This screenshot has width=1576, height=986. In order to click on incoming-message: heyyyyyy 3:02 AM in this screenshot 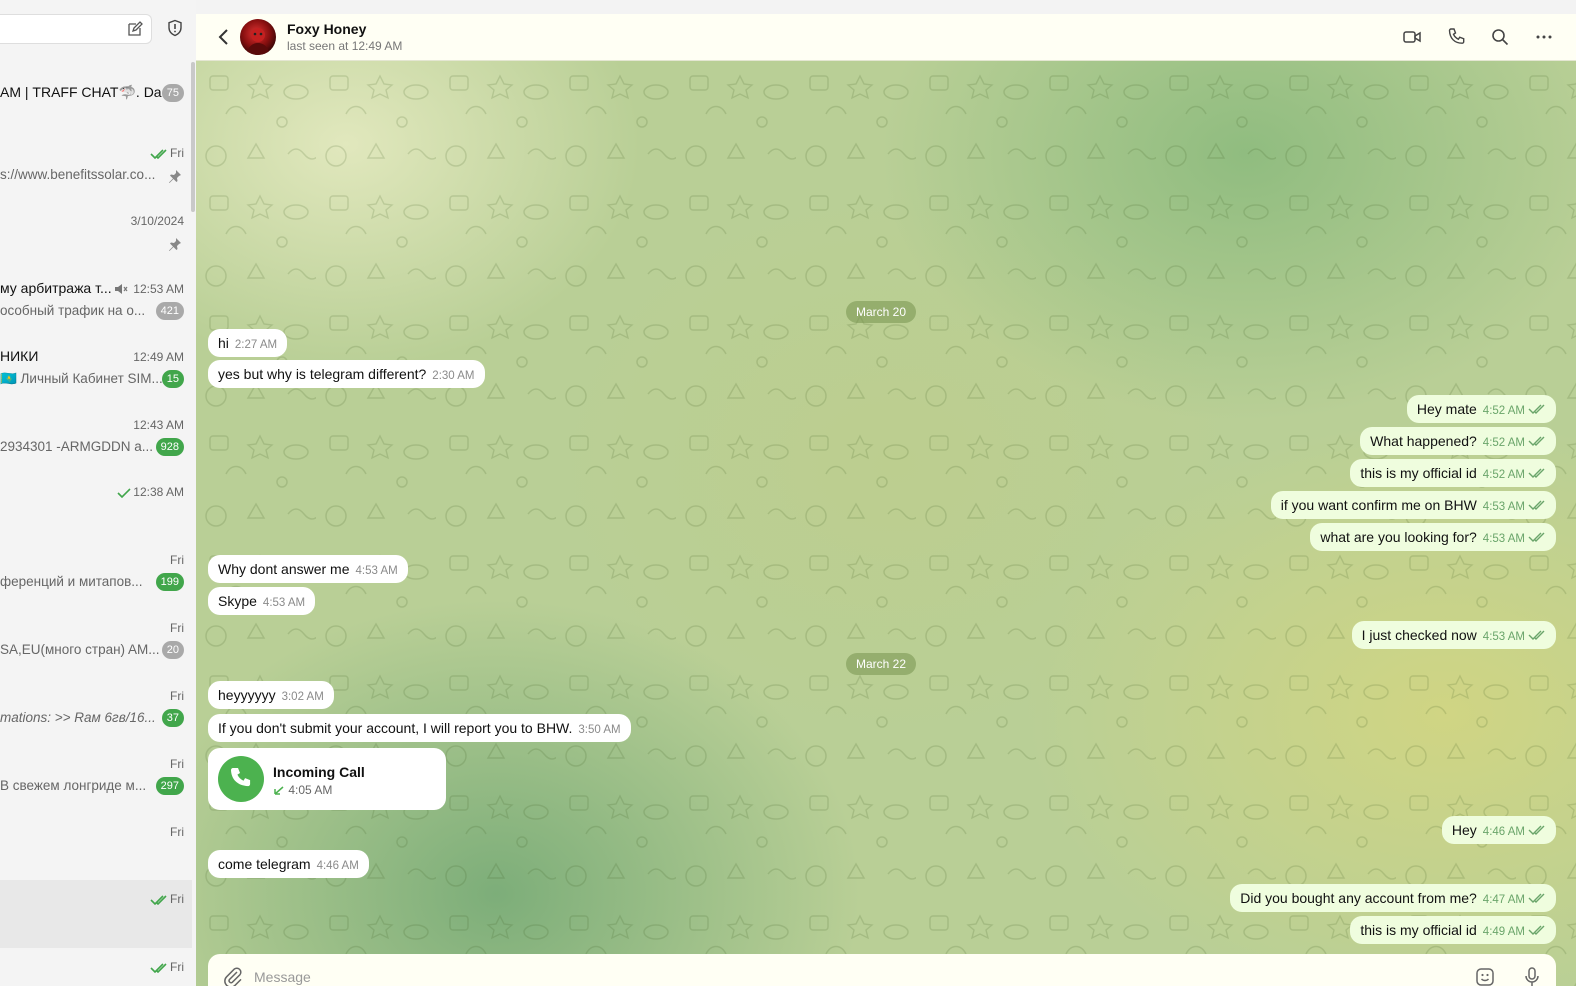, I will do `click(271, 695)`.